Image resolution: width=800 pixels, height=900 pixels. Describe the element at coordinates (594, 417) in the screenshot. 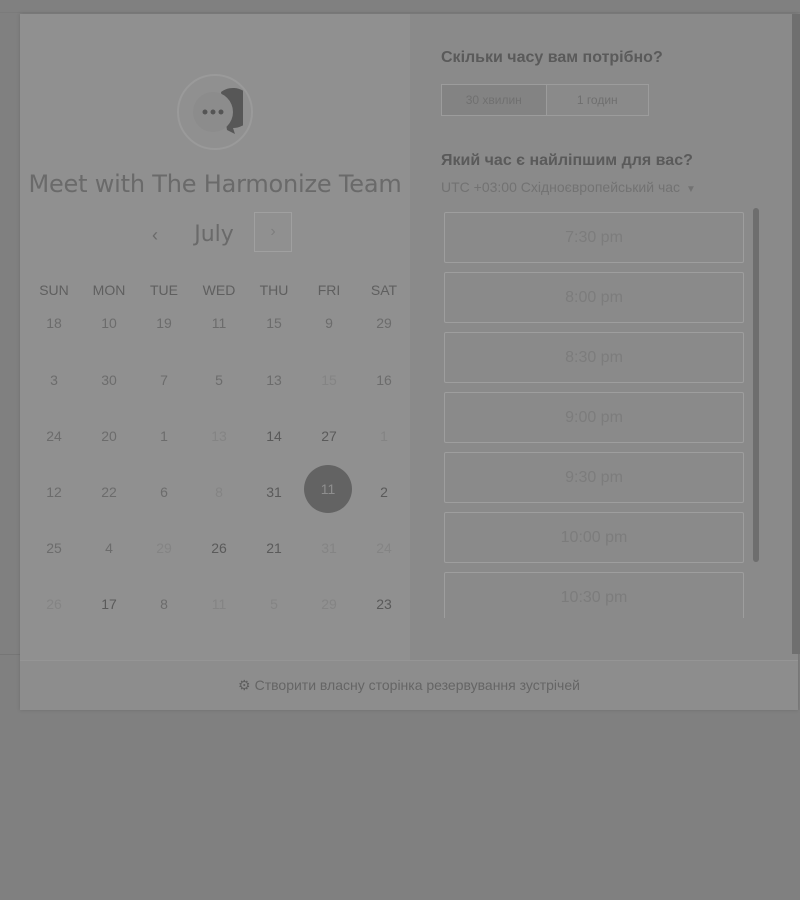

I see `time-slot: 9:00 pm` at that location.